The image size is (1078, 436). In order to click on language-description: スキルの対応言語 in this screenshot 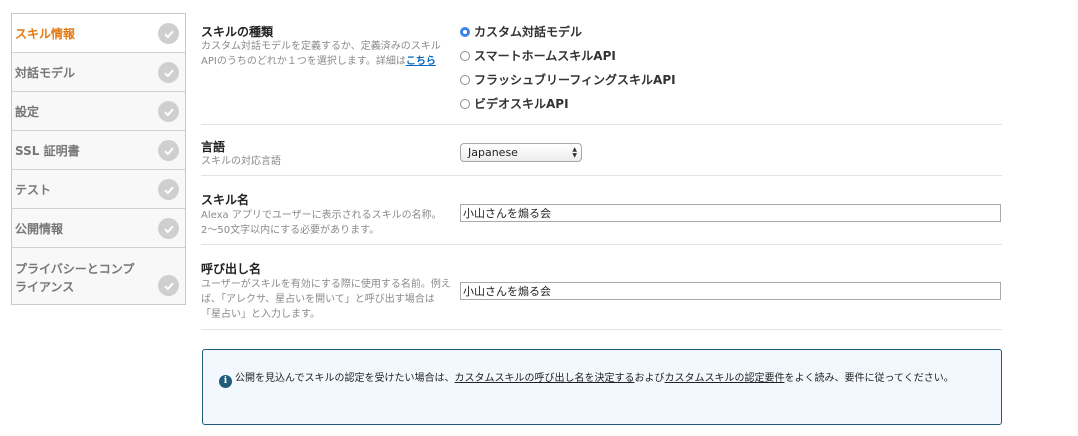, I will do `click(241, 161)`.